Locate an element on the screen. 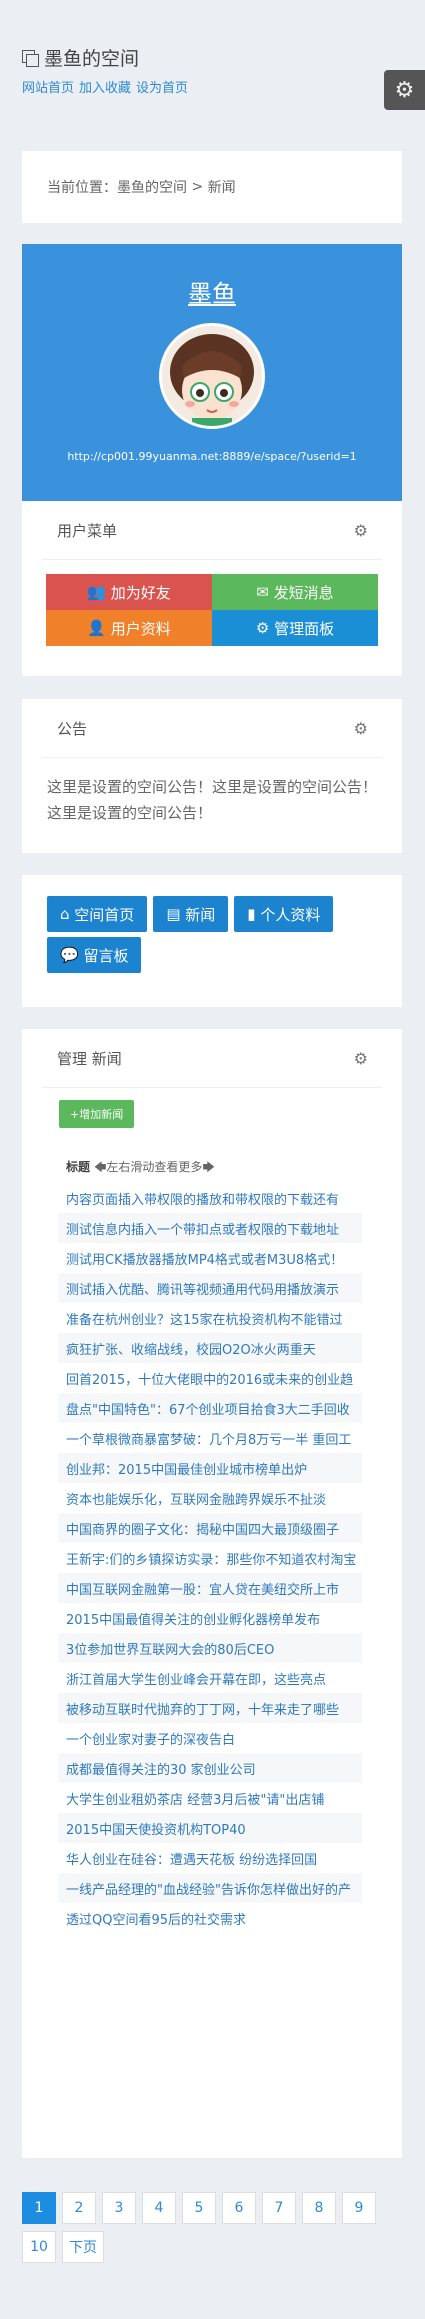 This screenshot has width=425, height=2319. page-button: 6 is located at coordinates (239, 2208).